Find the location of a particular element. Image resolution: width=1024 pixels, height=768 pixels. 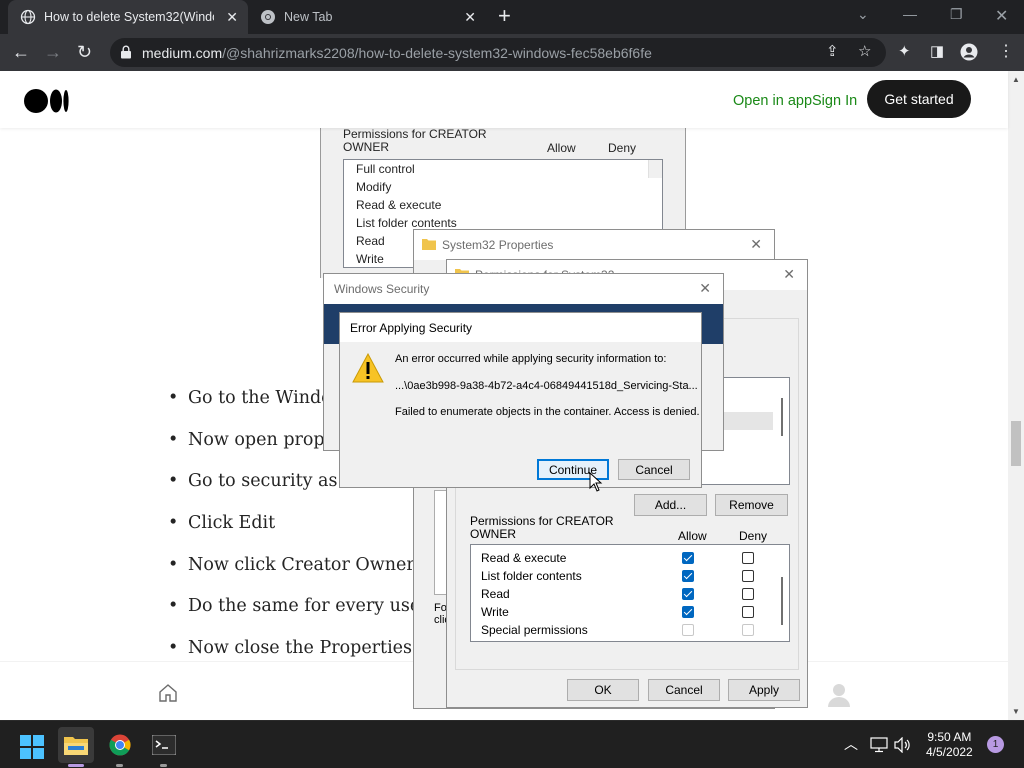

tab-title: New Tab is located at coordinates (308, 17).